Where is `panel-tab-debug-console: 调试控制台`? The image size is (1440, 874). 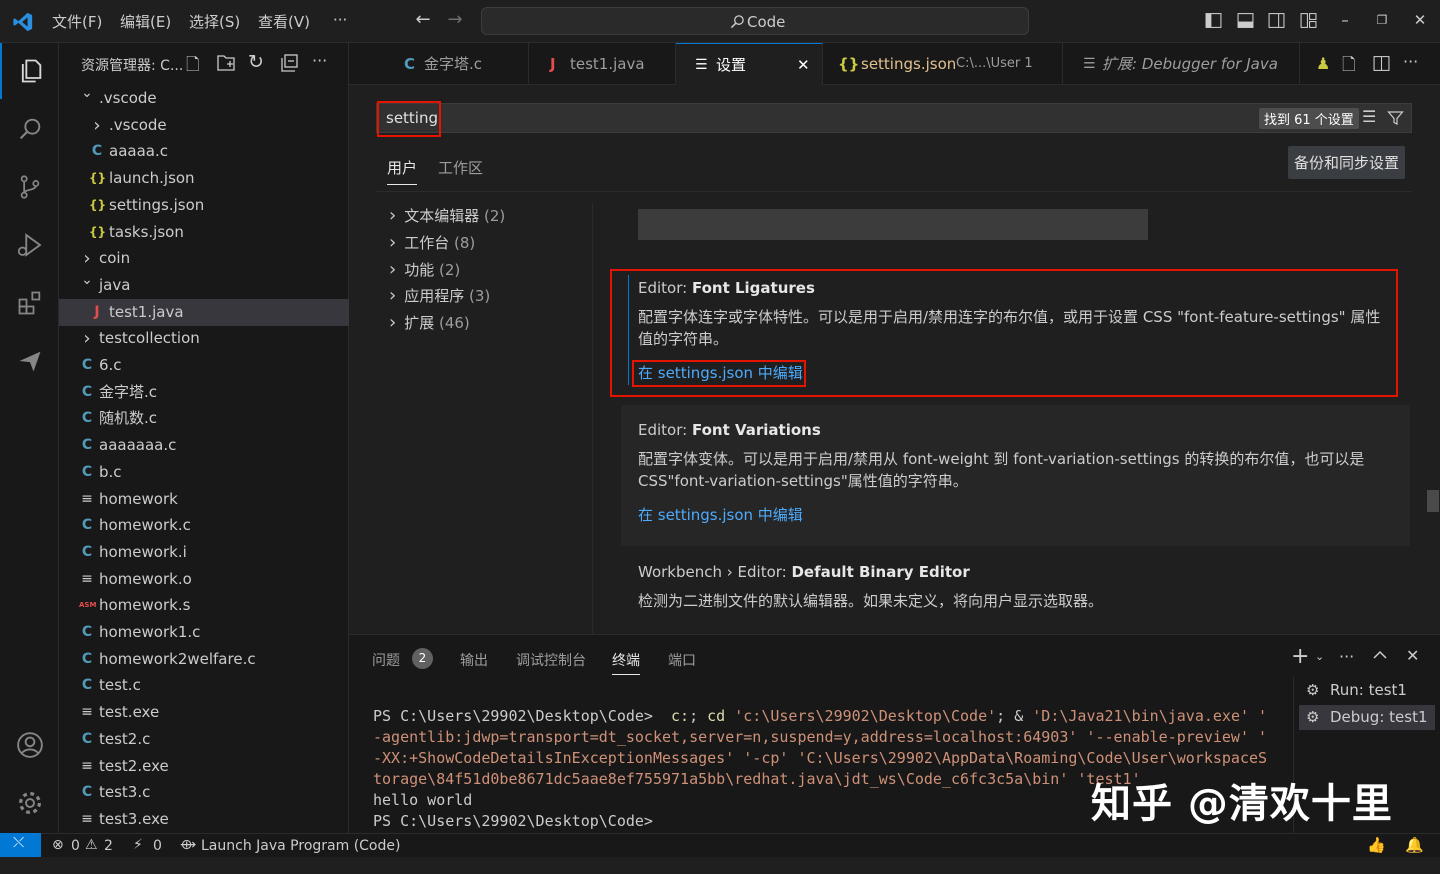 panel-tab-debug-console: 调试控制台 is located at coordinates (551, 660).